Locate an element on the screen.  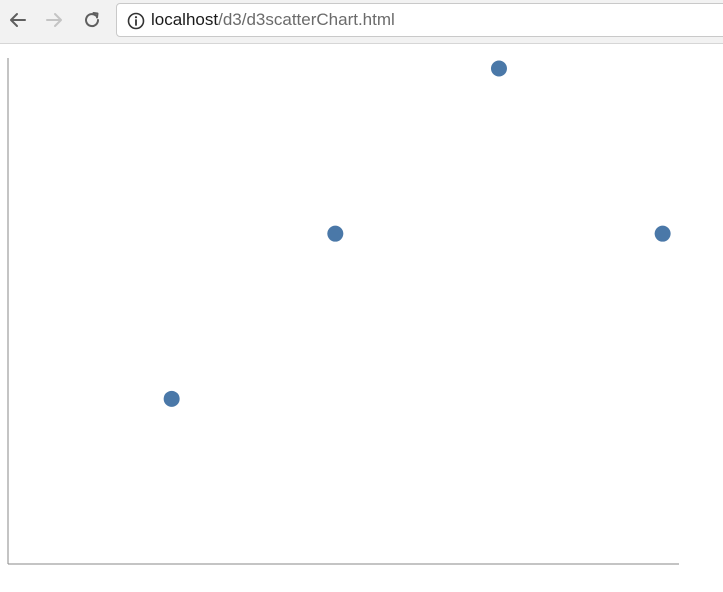
url-host: localhost is located at coordinates (185, 19).